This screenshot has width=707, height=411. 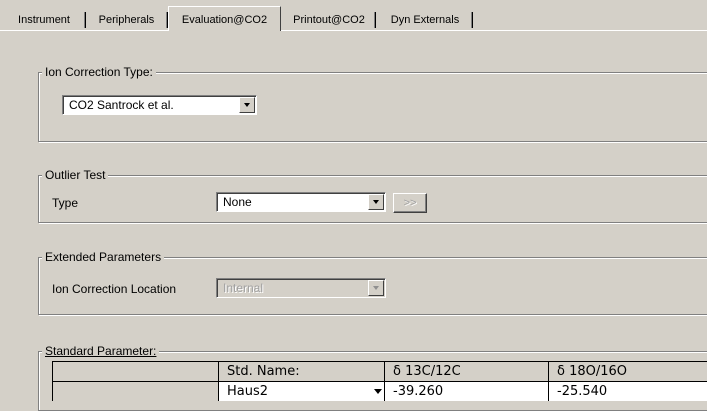 I want to click on outlier-type-dropdown-button, so click(x=376, y=202).